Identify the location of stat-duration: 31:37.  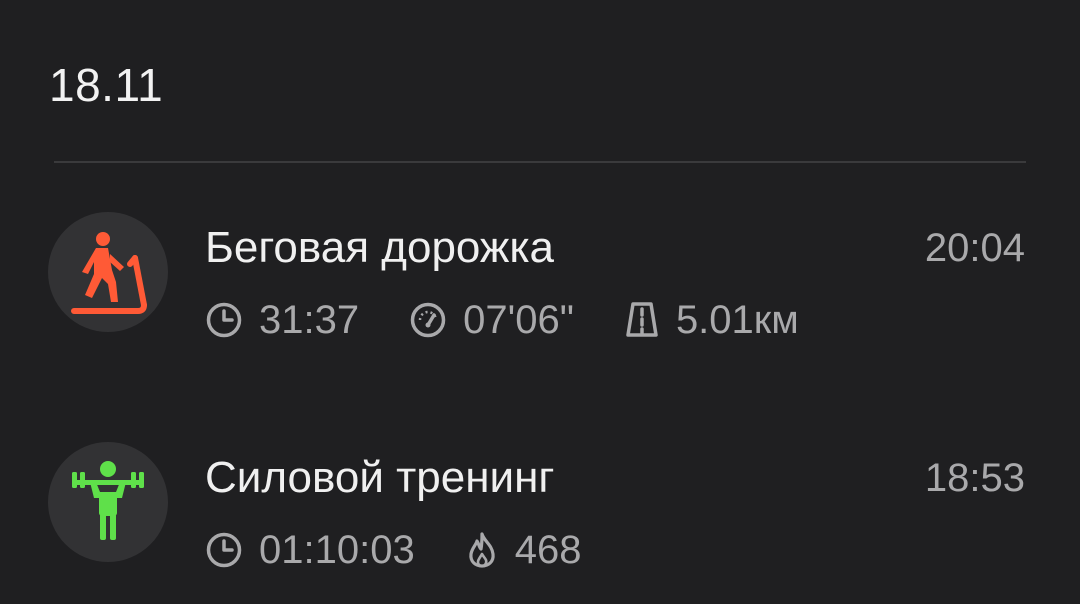
(282, 320).